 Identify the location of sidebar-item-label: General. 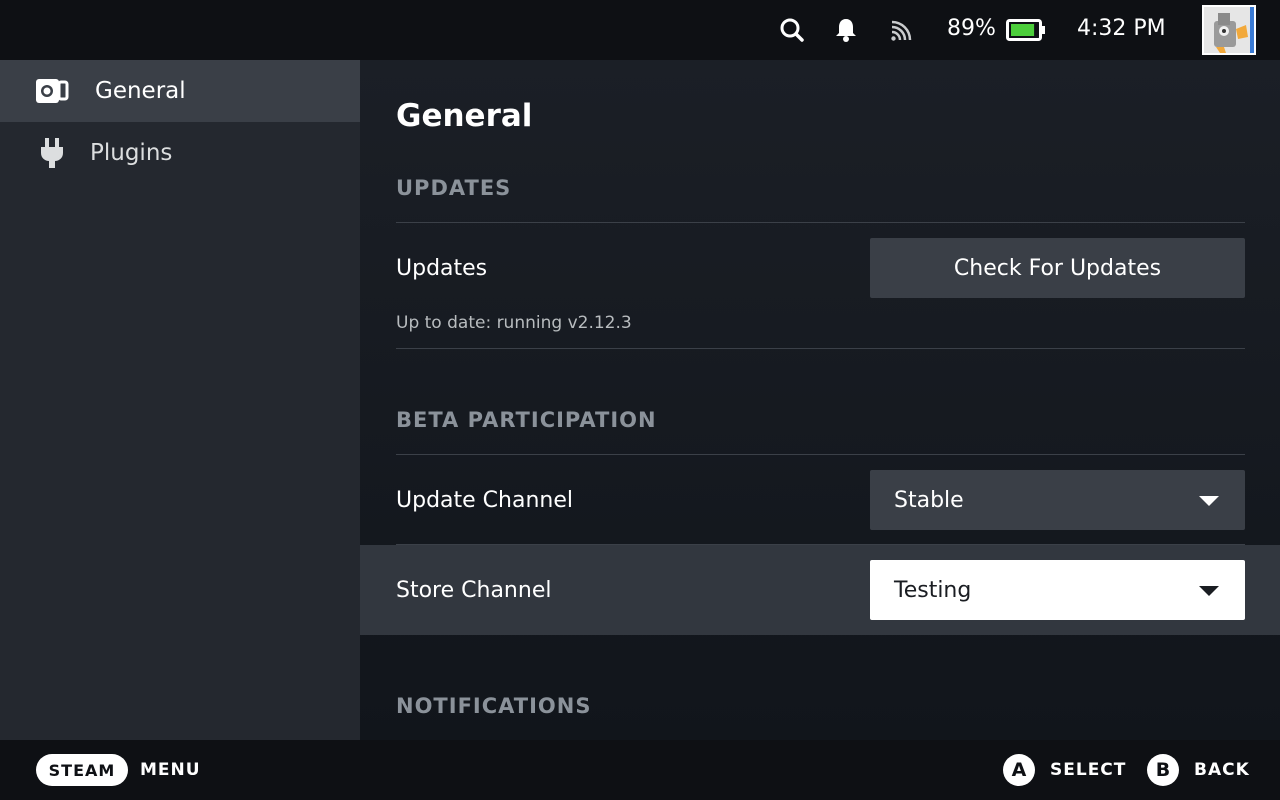
(140, 91).